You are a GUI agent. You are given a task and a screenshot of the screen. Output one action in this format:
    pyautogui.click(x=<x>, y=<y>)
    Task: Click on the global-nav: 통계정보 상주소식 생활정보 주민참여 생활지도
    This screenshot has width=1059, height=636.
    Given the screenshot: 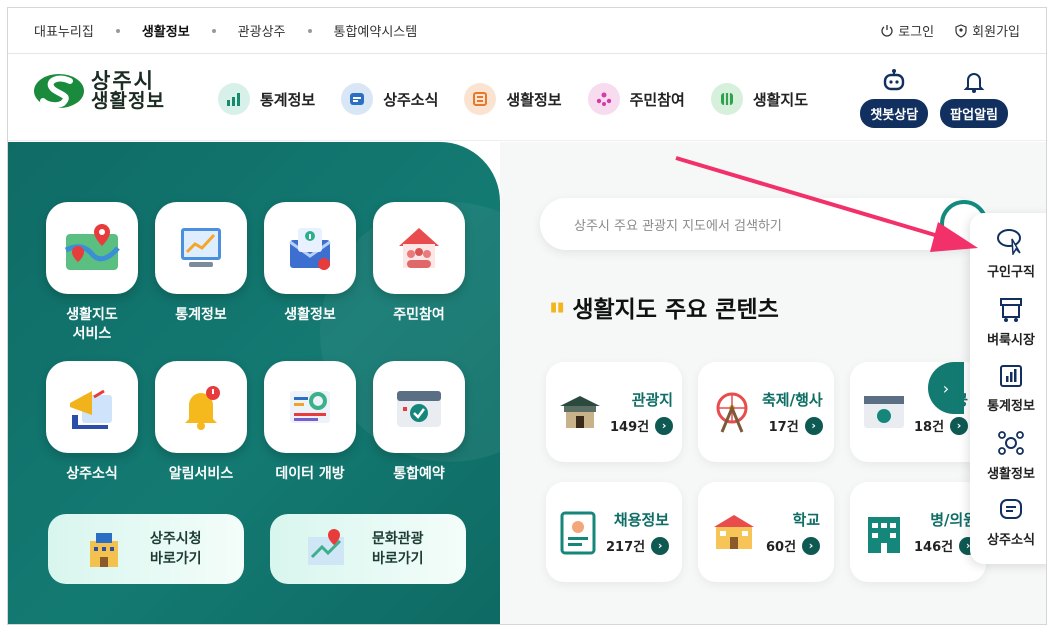 What is the action you would take?
    pyautogui.click(x=513, y=99)
    